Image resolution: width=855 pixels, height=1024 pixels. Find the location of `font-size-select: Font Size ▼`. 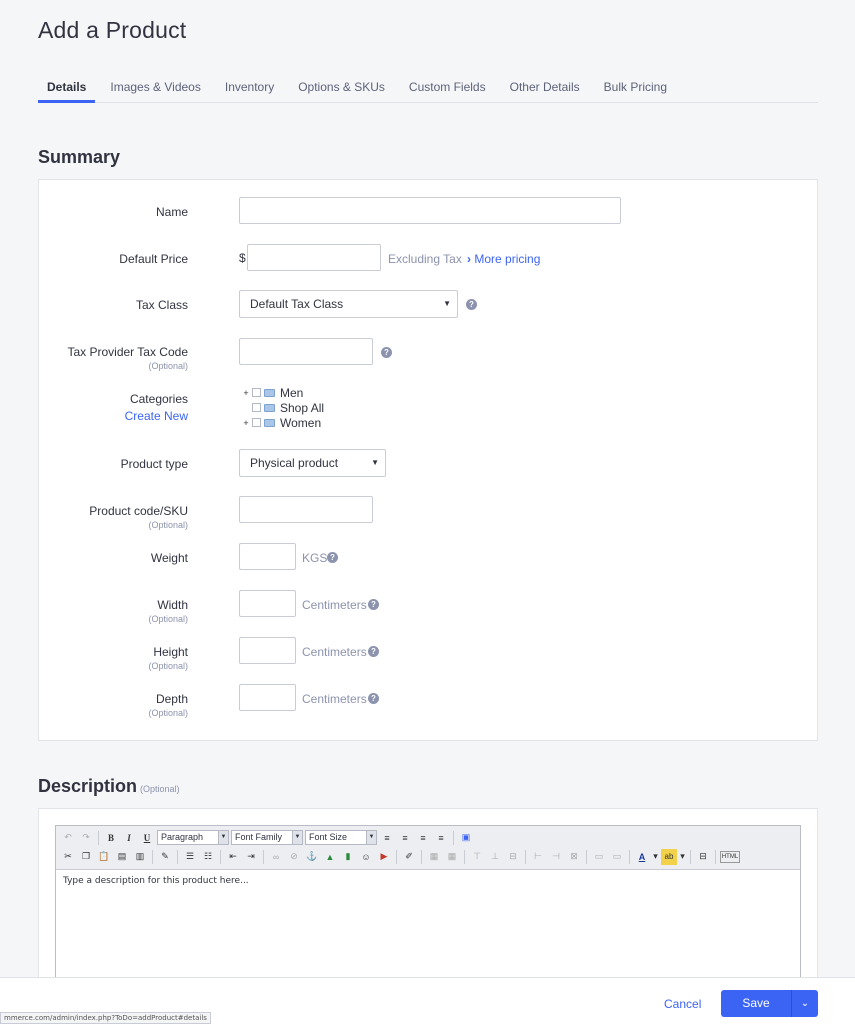

font-size-select: Font Size ▼ is located at coordinates (341, 837).